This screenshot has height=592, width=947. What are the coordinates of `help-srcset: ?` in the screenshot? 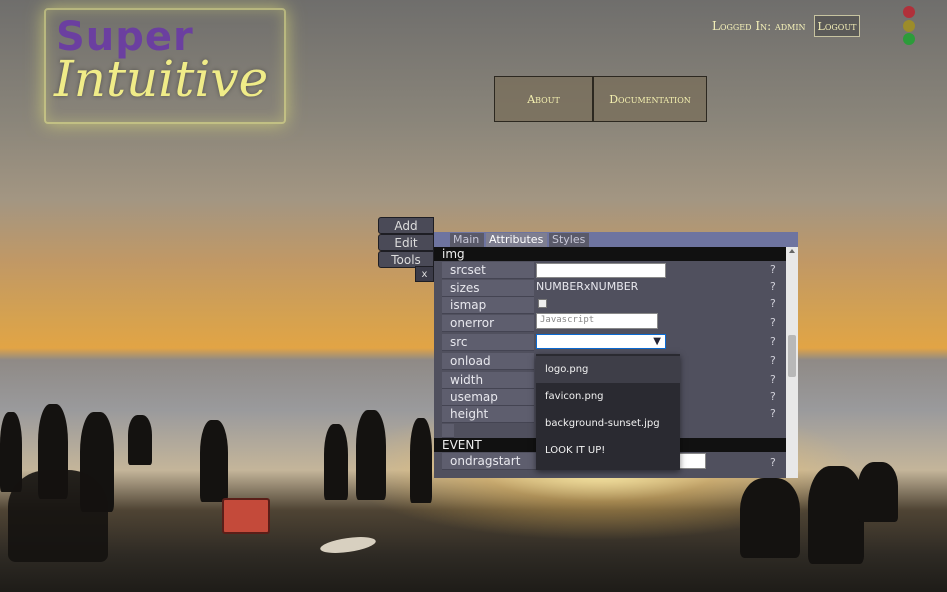 It's located at (773, 269).